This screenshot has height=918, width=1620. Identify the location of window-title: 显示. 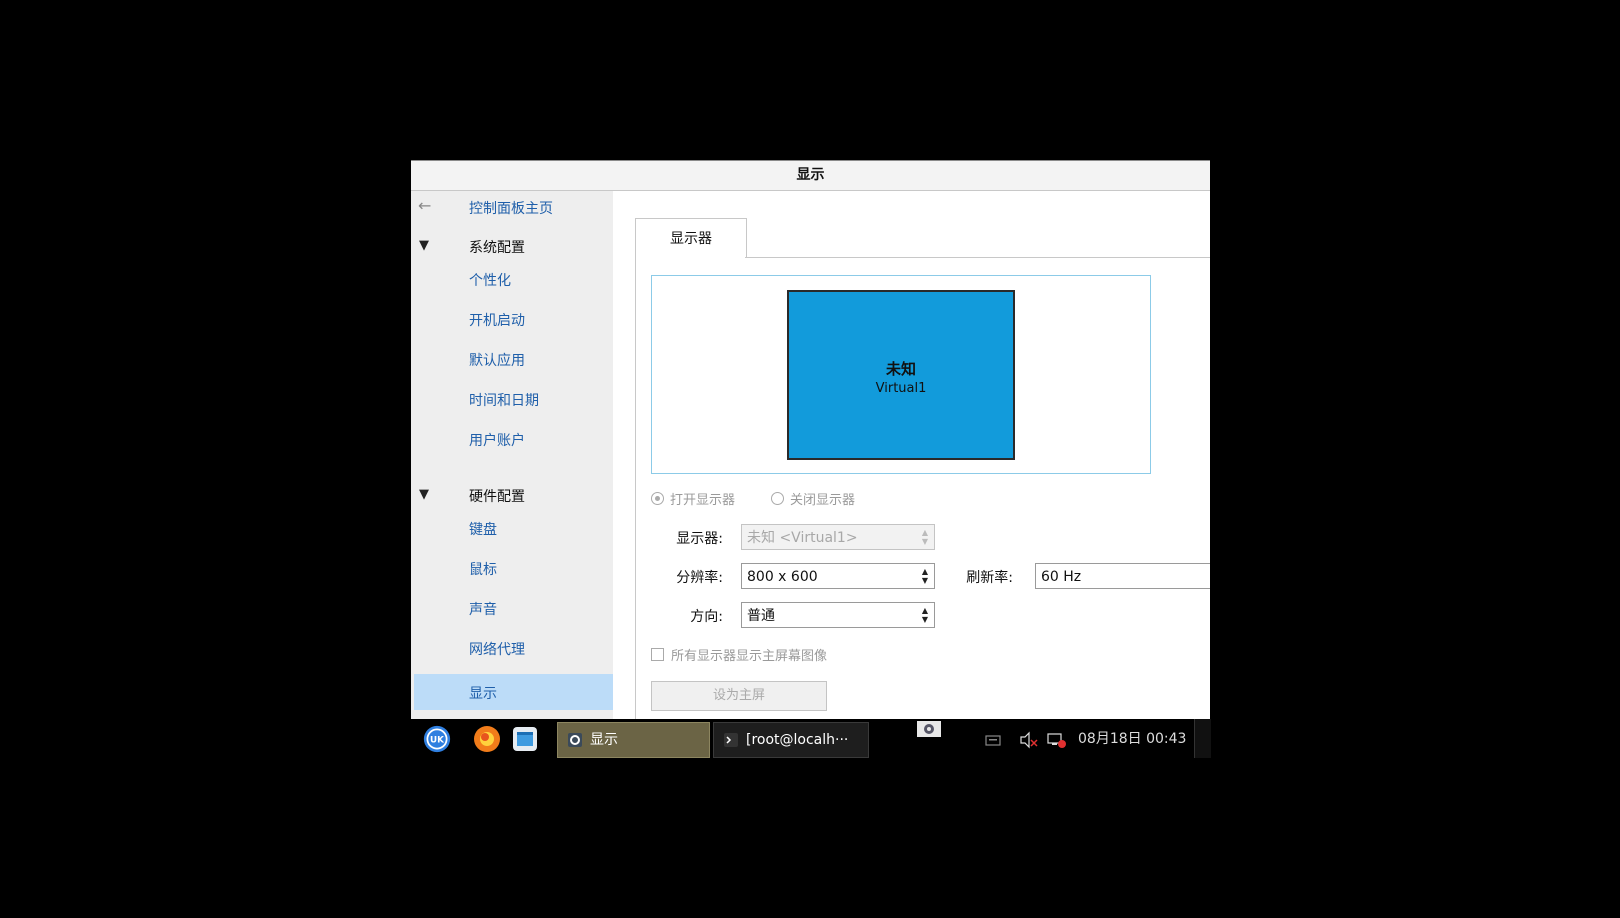
(810, 176).